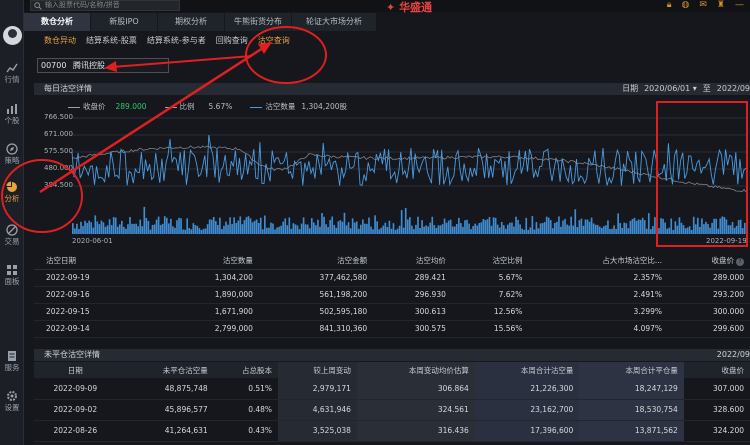 Image resolution: width=750 pixels, height=445 pixels. What do you see at coordinates (631, 370) in the screenshot?
I see `col-header: 本周合计平仓量` at bounding box center [631, 370].